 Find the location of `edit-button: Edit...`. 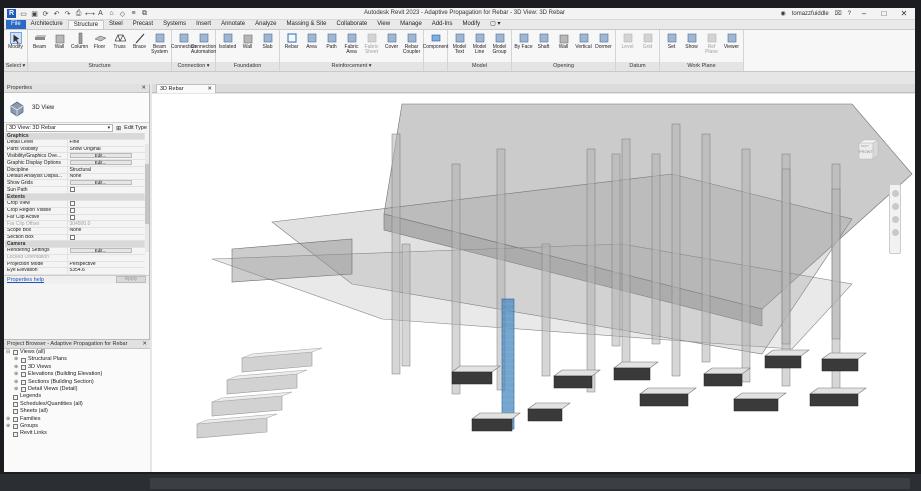

edit-button: Edit... is located at coordinates (100, 163).